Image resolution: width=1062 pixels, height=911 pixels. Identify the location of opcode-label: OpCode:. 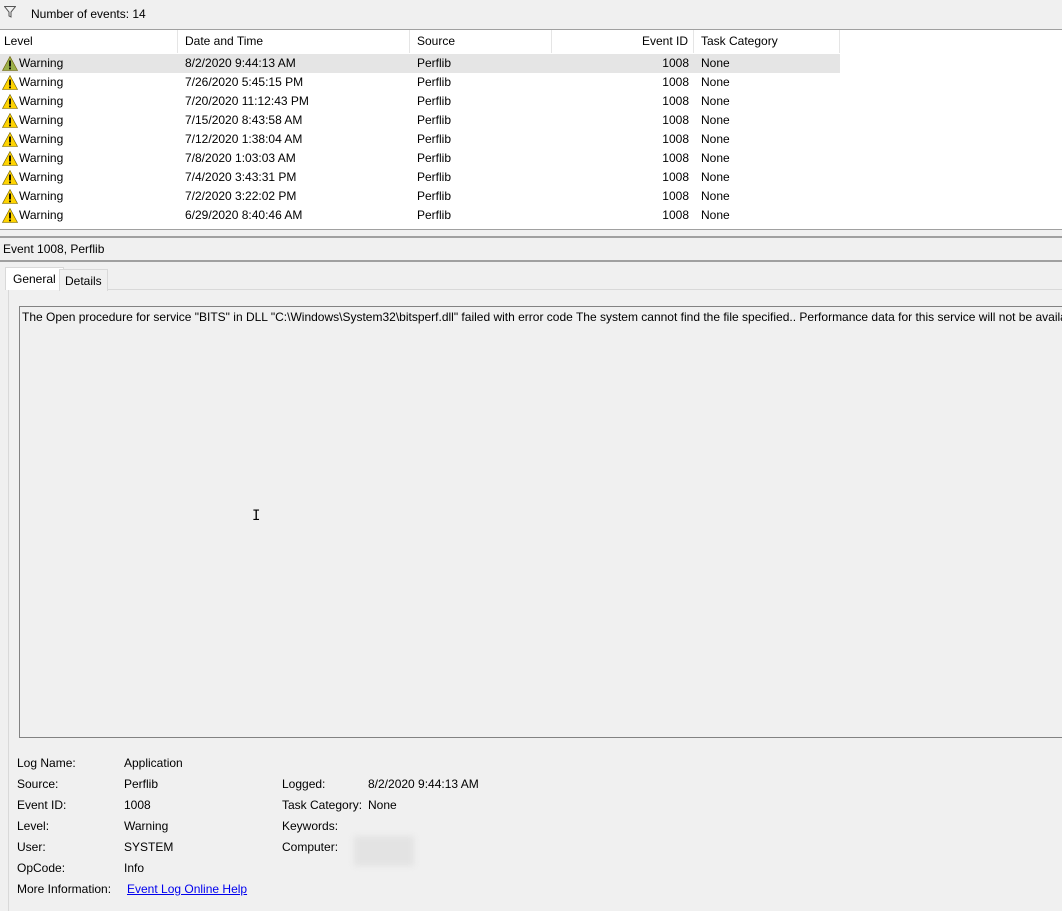
(41, 868).